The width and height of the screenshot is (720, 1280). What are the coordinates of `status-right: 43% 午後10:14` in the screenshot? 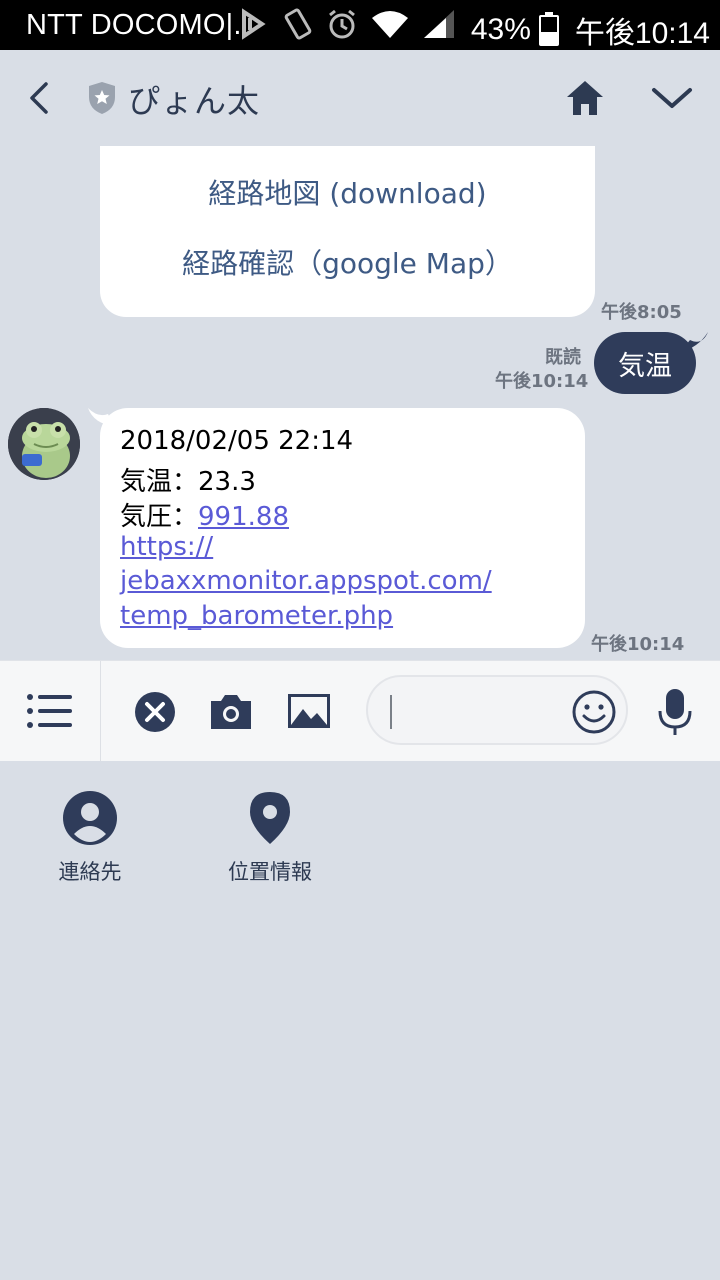 It's located at (590, 30).